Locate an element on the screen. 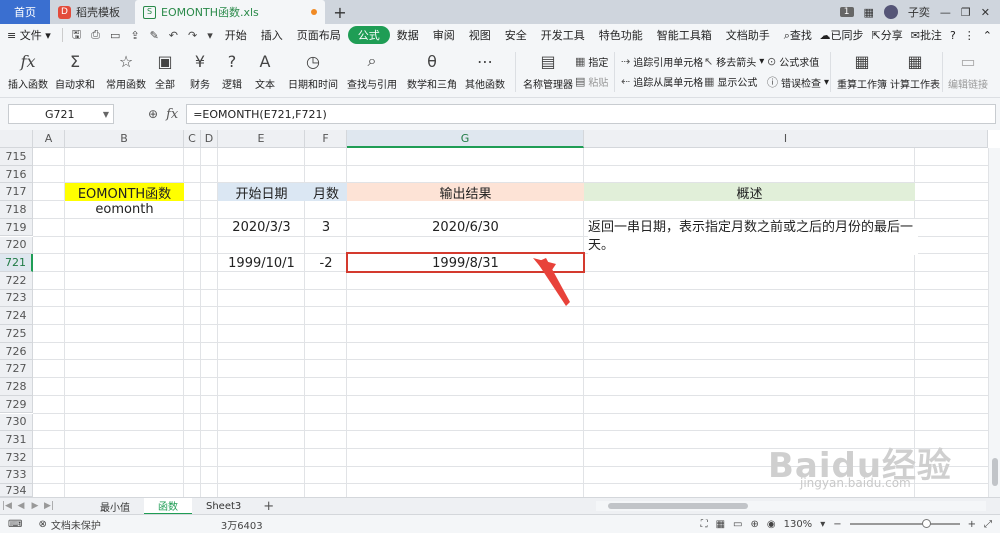 The image size is (1000, 533). row-header: 727 is located at coordinates (16, 369).